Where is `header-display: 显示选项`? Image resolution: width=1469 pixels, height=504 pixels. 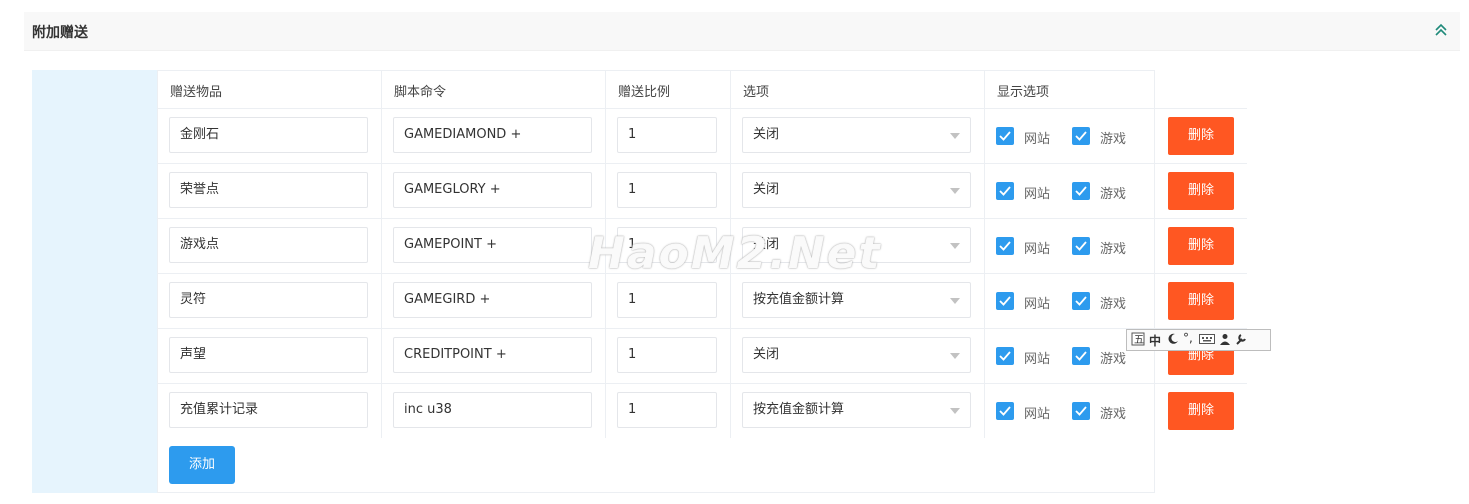 header-display: 显示选项 is located at coordinates (1023, 92).